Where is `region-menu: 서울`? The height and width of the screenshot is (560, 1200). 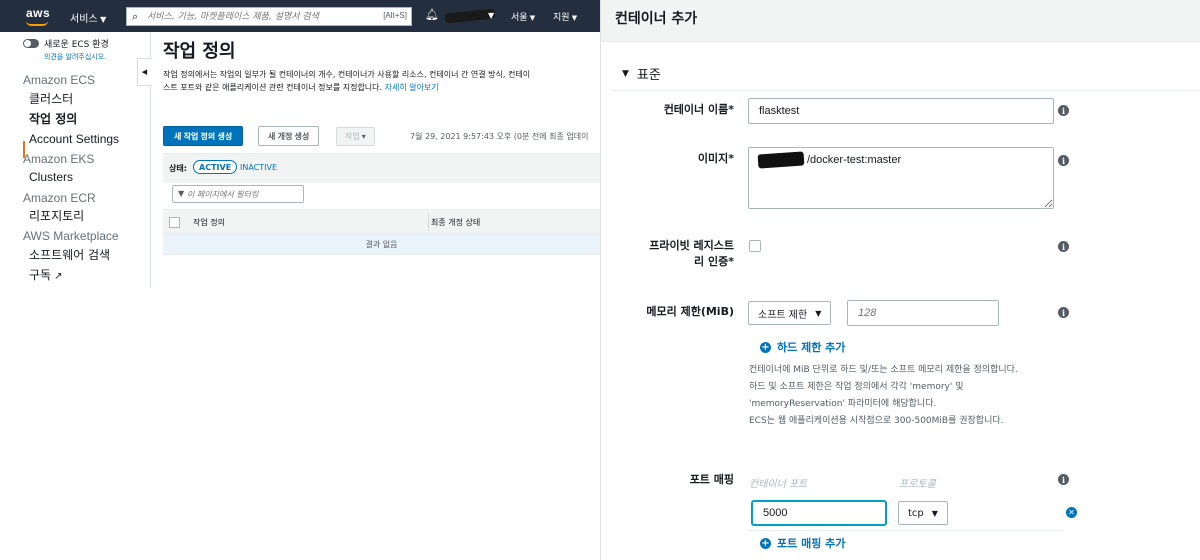 region-menu: 서울 is located at coordinates (523, 16).